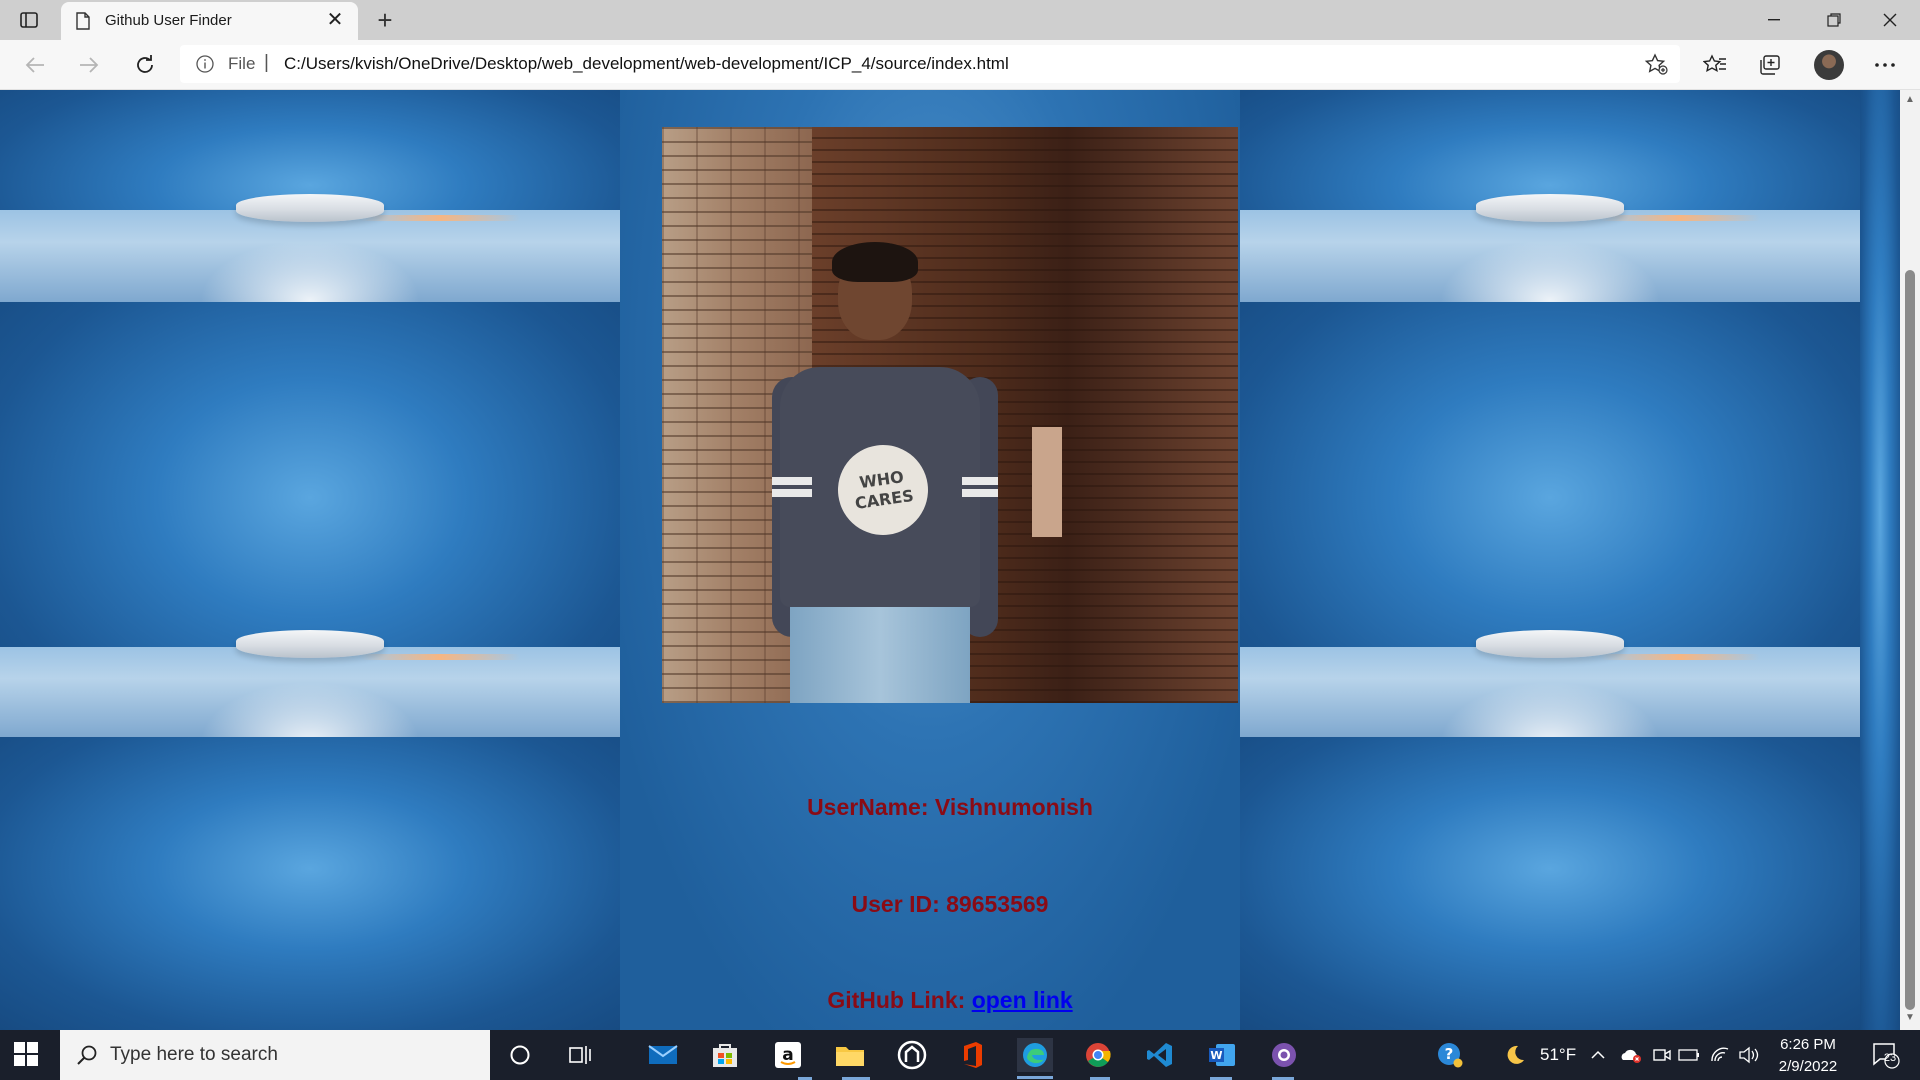  I want to click on svg-text: W, so click(1216, 1055).